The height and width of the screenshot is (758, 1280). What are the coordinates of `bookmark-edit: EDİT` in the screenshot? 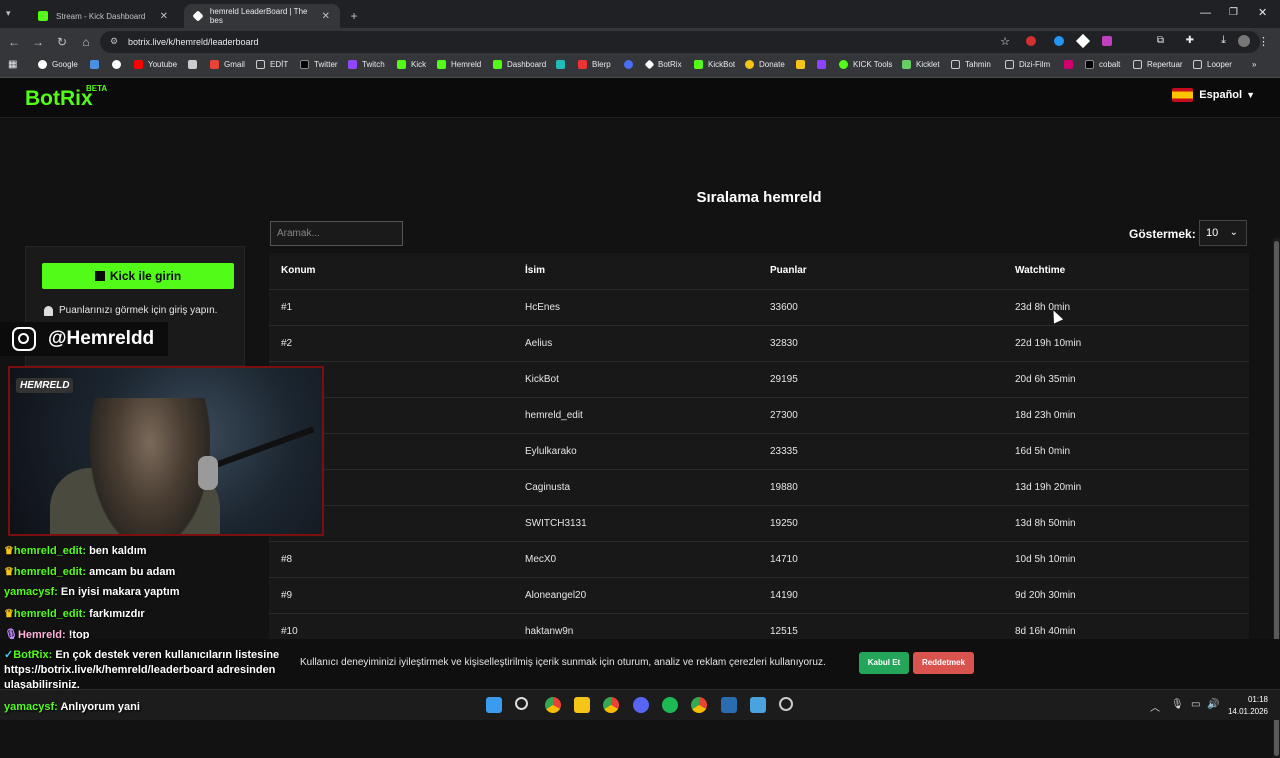 It's located at (272, 64).